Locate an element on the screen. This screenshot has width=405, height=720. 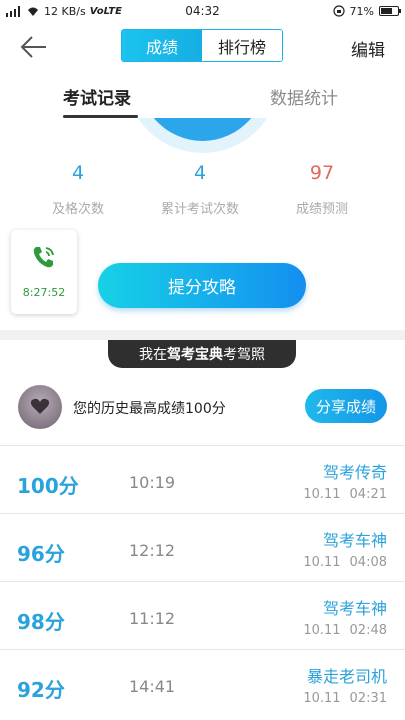
status-bar: 12 KB/s VoLTE 04:32 71% is located at coordinates (202, 11).